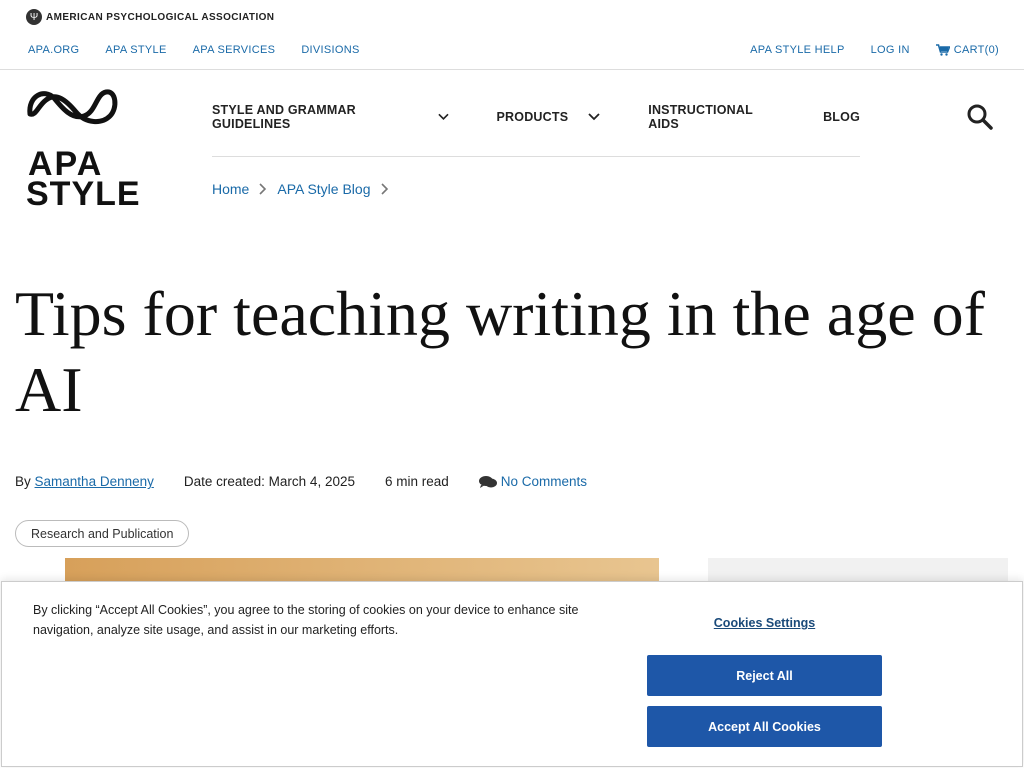 The width and height of the screenshot is (1024, 768). I want to click on cart-label: CART(0), so click(976, 50).